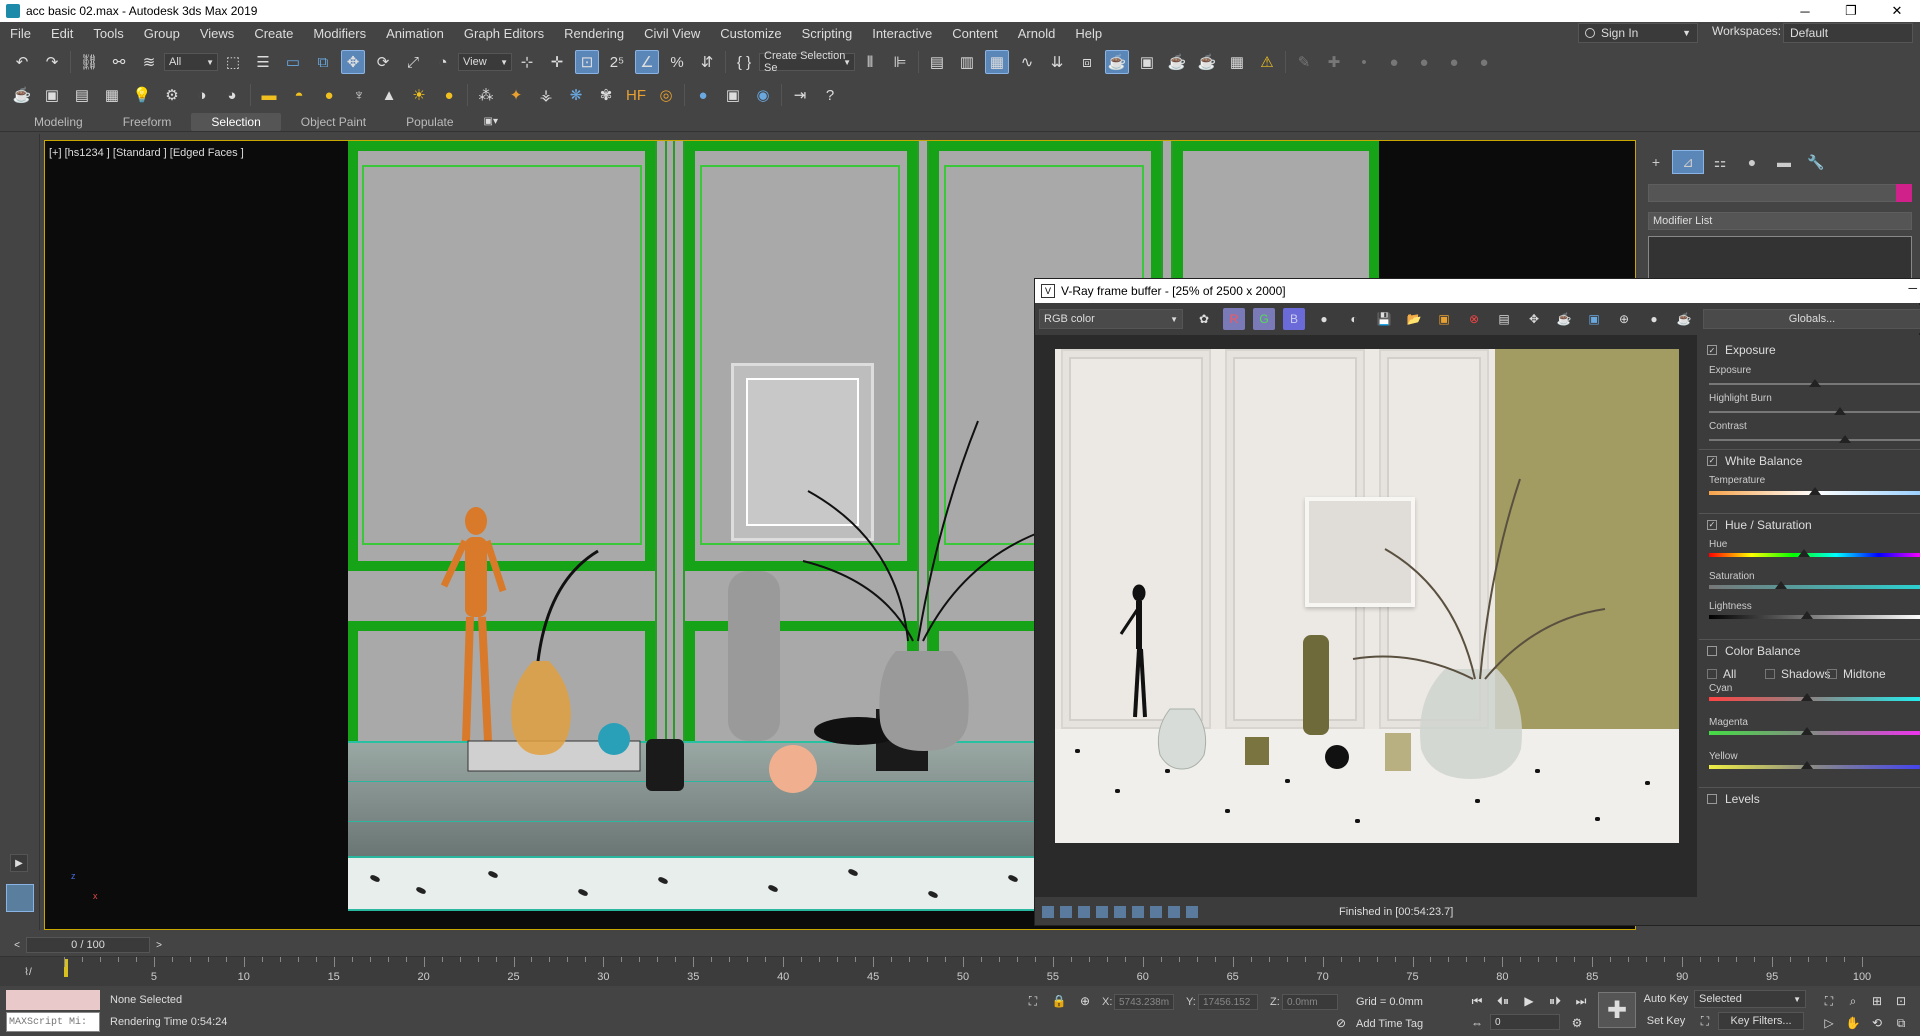 Image resolution: width=1920 pixels, height=1036 pixels. Describe the element at coordinates (162, 33) in the screenshot. I see `menu-group: Group` at that location.